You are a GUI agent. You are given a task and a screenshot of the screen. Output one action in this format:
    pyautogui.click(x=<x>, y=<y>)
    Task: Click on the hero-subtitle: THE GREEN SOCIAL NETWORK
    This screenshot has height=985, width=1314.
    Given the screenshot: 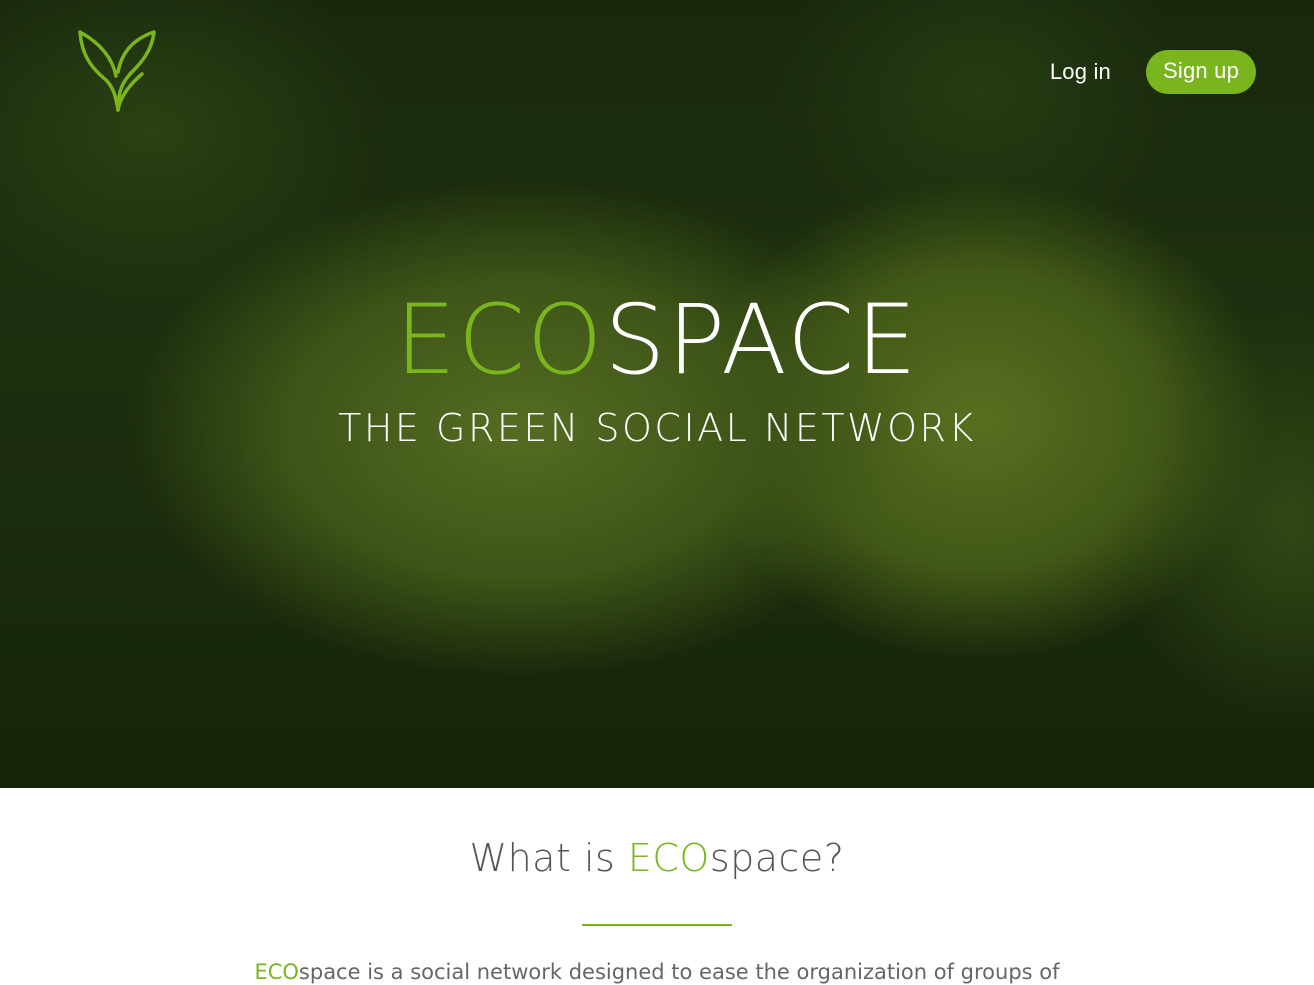 What is the action you would take?
    pyautogui.click(x=657, y=428)
    